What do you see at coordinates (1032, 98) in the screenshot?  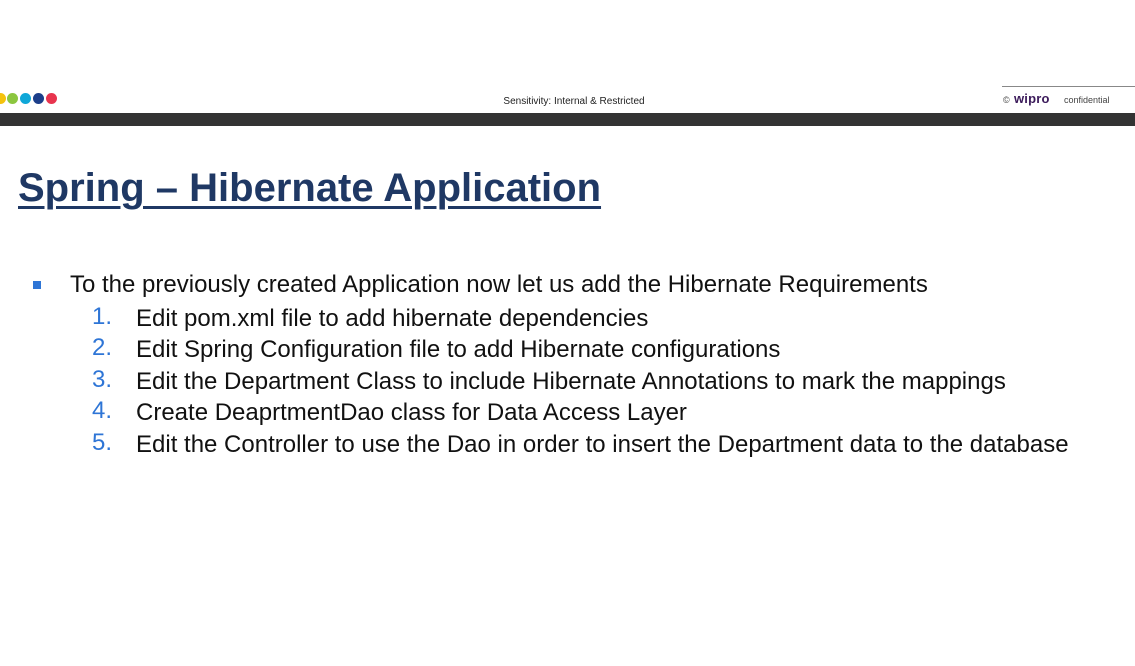 I see `wipro-logo: wipro` at bounding box center [1032, 98].